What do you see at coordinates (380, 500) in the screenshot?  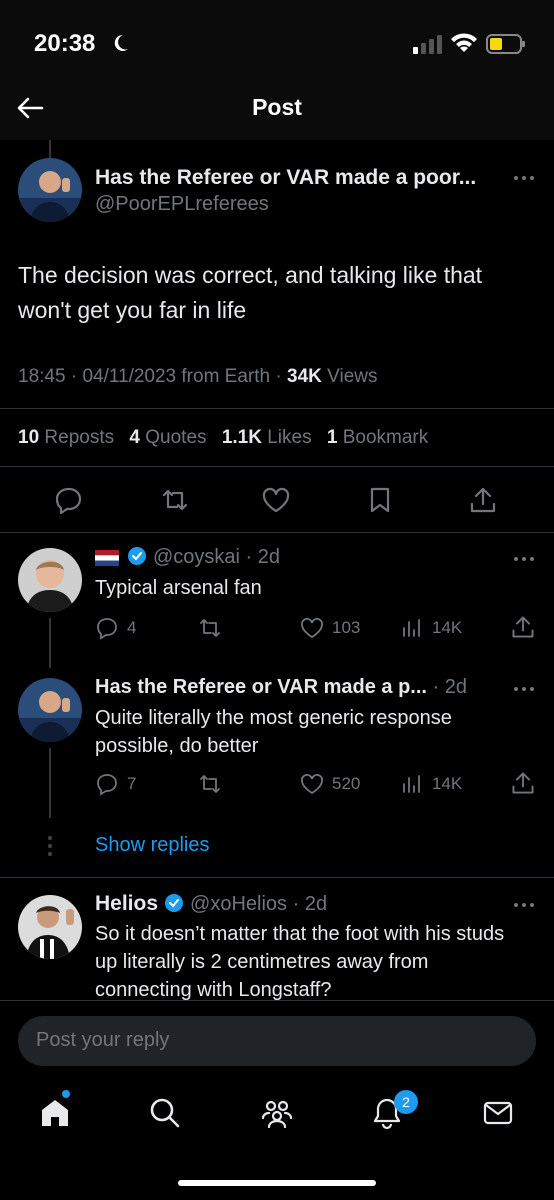 I see `bookmark-icon` at bounding box center [380, 500].